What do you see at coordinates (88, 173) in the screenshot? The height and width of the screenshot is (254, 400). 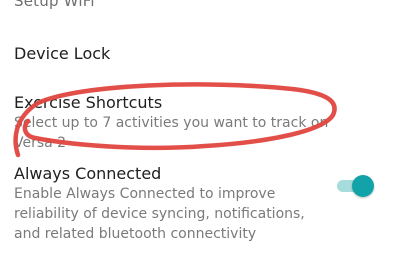 I see `always-connected-title: Always Connected` at bounding box center [88, 173].